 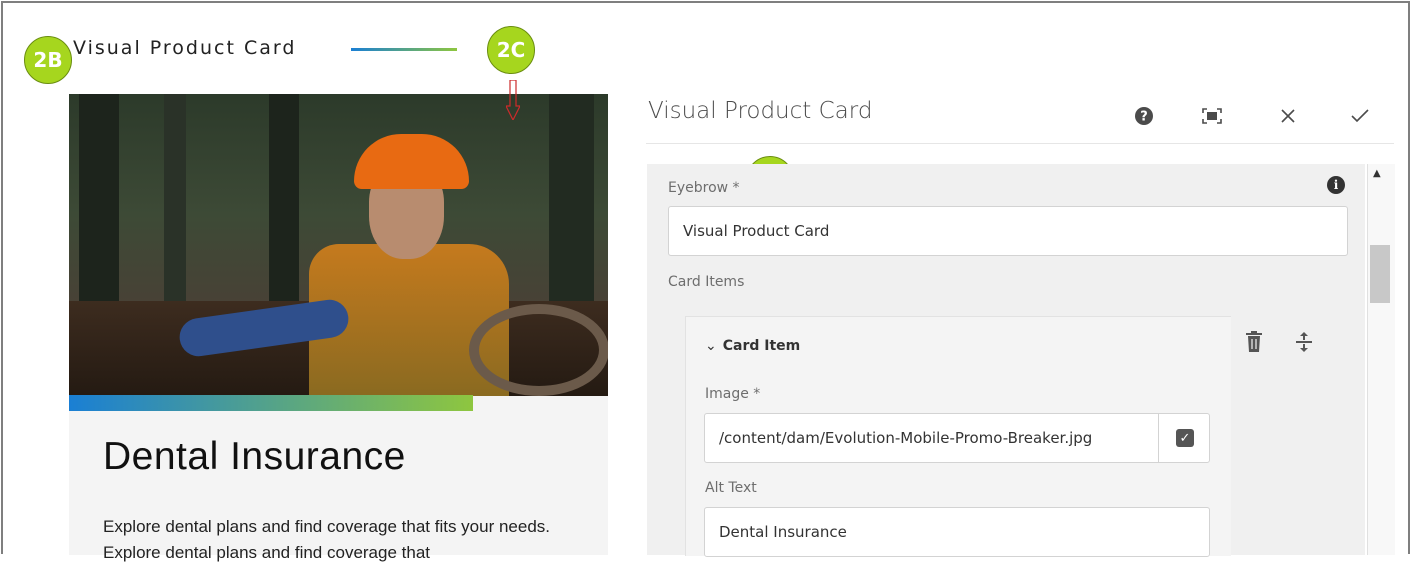 What do you see at coordinates (760, 111) in the screenshot?
I see `dialog-title: Visual Product Card` at bounding box center [760, 111].